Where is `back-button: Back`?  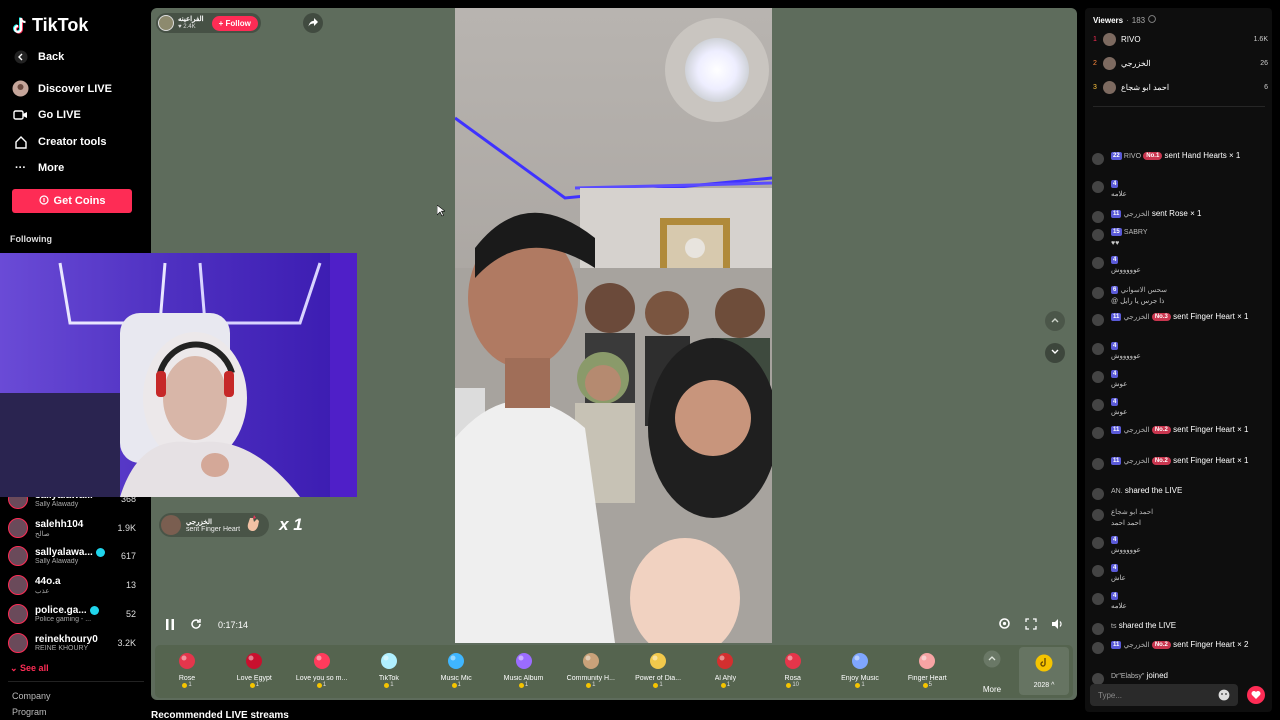 back-button: Back is located at coordinates (79, 56).